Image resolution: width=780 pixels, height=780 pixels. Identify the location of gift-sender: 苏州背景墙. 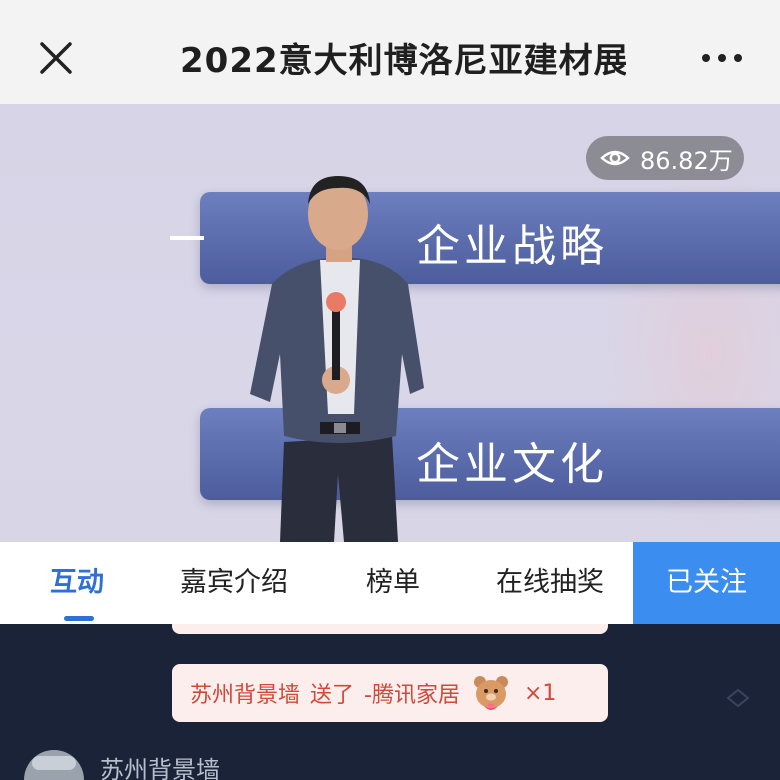
(245, 695).